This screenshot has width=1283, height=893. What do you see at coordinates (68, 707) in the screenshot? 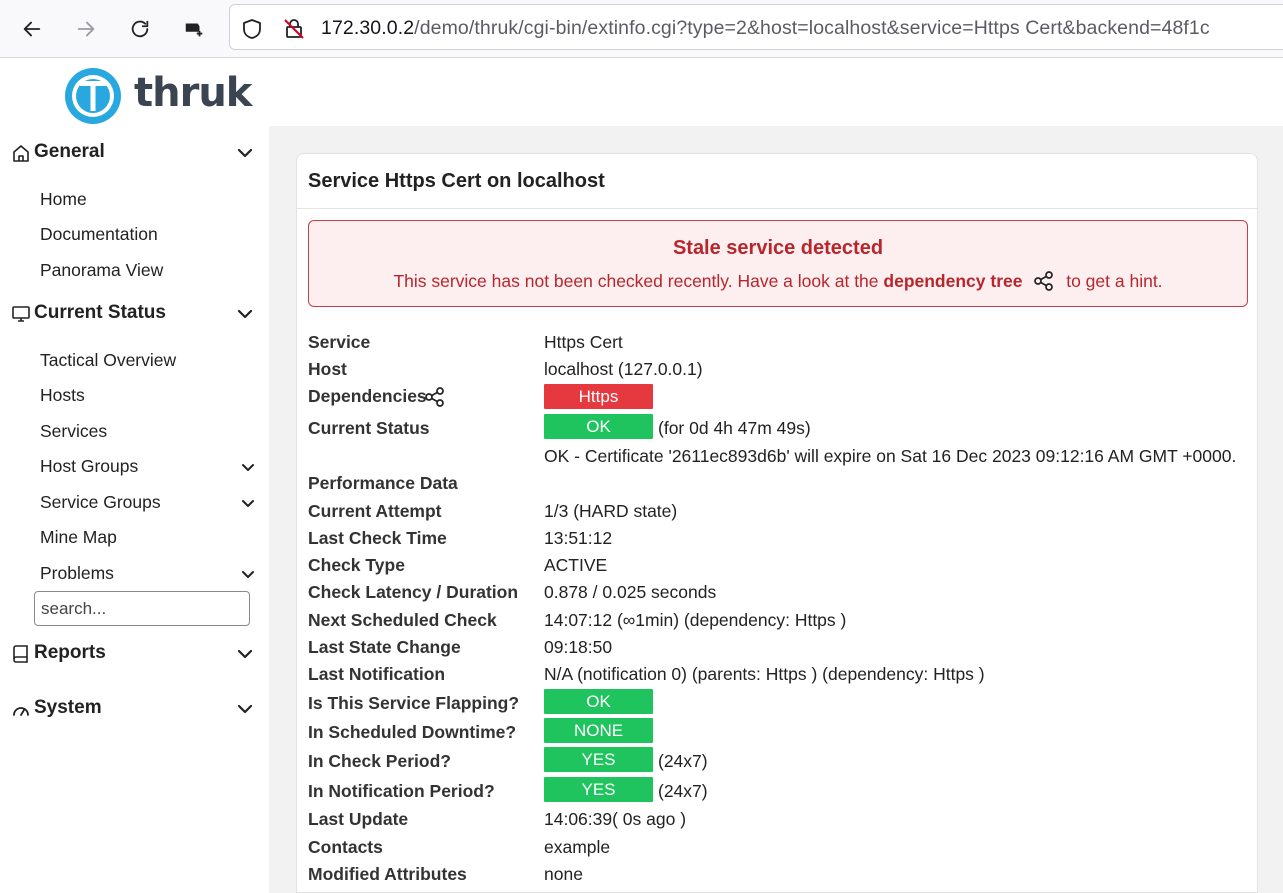
I see `section-system-label: System` at bounding box center [68, 707].